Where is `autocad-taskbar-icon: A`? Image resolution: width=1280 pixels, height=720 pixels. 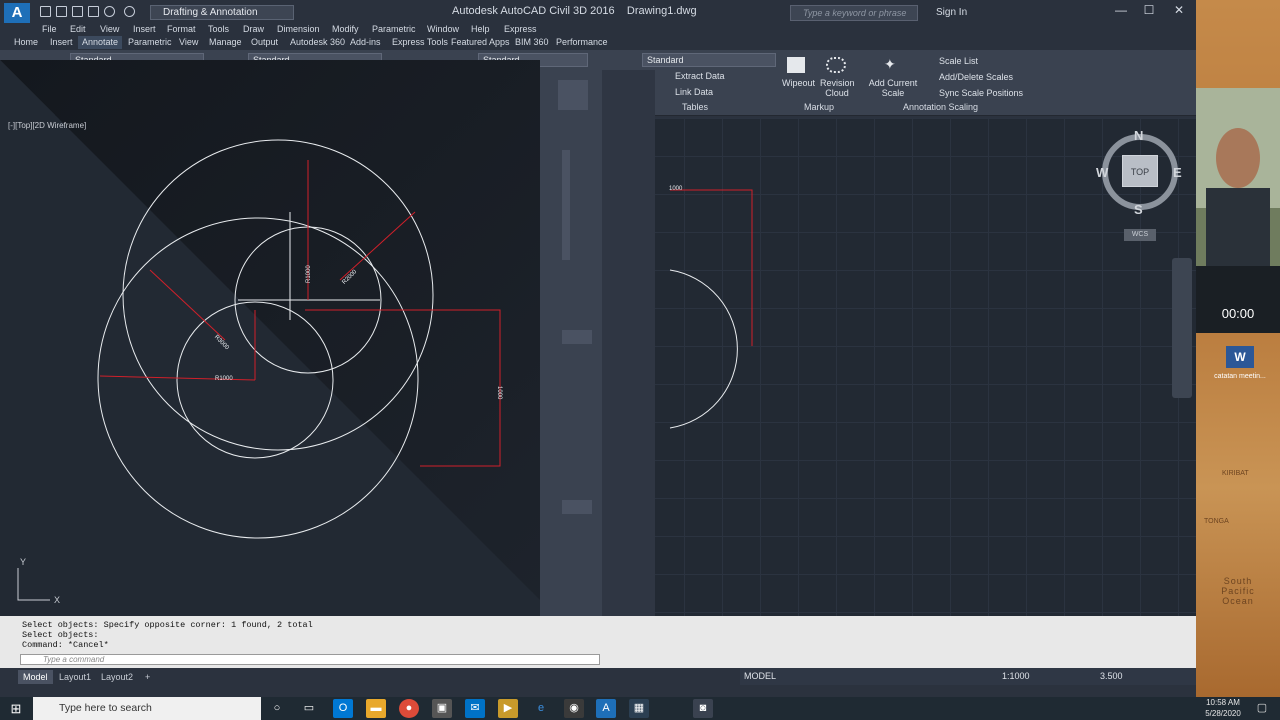
autocad-taskbar-icon: A is located at coordinates (606, 708).